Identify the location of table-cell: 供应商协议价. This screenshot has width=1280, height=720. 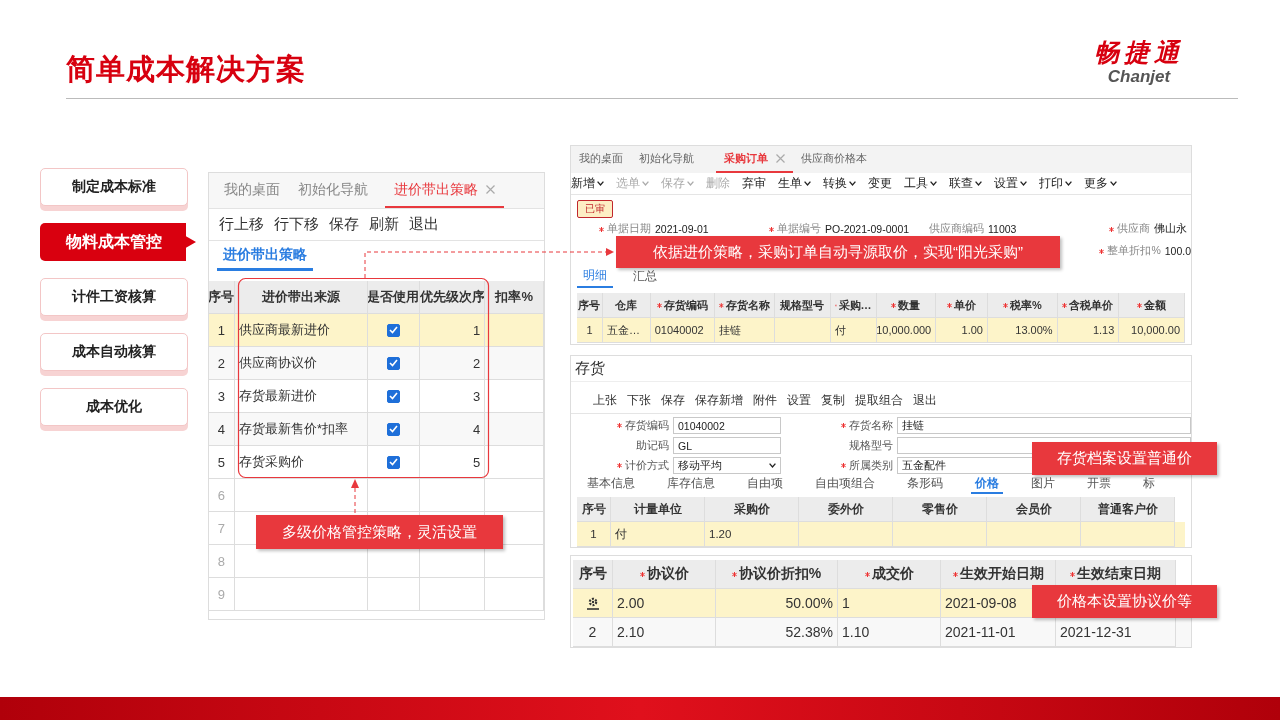
(301, 363).